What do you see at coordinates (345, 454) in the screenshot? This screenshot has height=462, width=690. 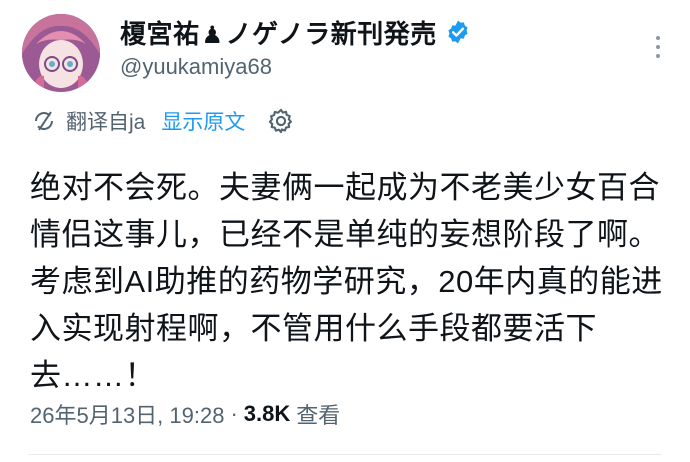 I see `divider` at bounding box center [345, 454].